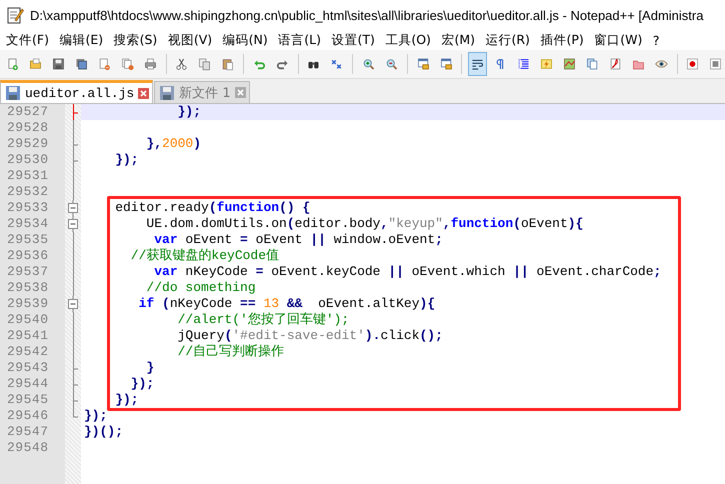 Image resolution: width=725 pixels, height=484 pixels. Describe the element at coordinates (200, 288) in the screenshot. I see `code-line: //do something` at that location.